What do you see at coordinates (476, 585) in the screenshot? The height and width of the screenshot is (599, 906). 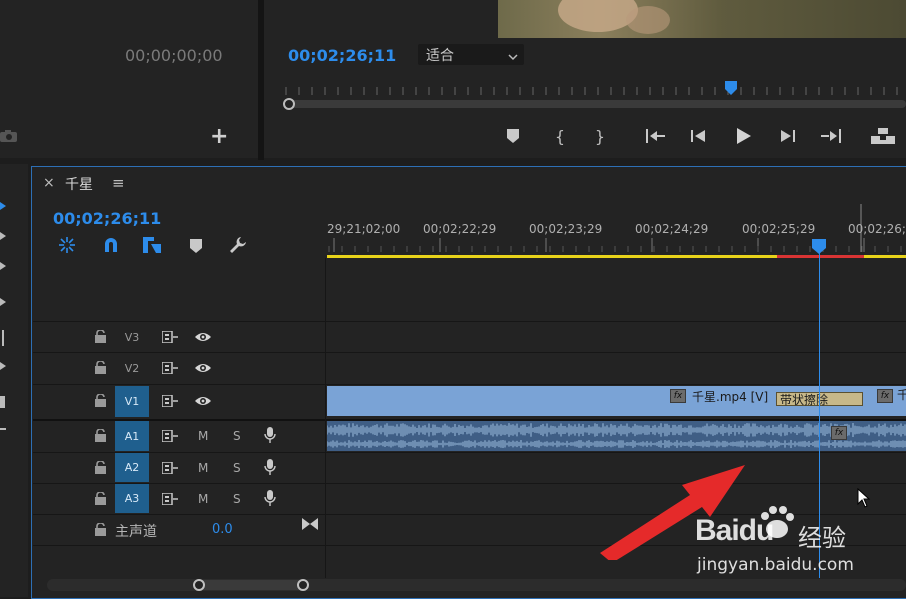 I see `timeline-horizontal-scrollbar` at bounding box center [476, 585].